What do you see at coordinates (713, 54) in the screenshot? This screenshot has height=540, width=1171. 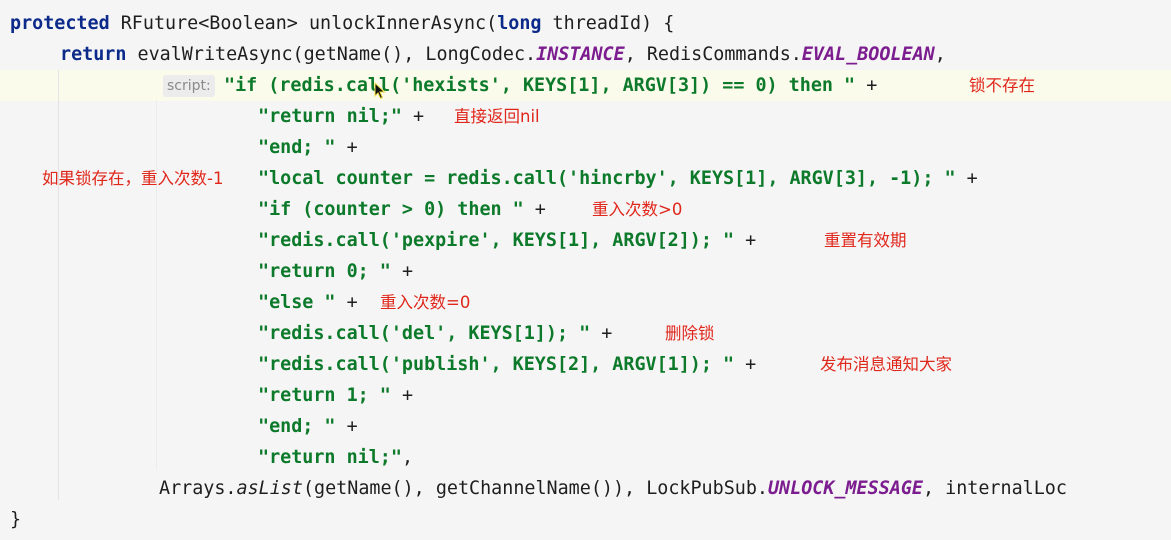 I see `code-text: , RedisCommands.` at bounding box center [713, 54].